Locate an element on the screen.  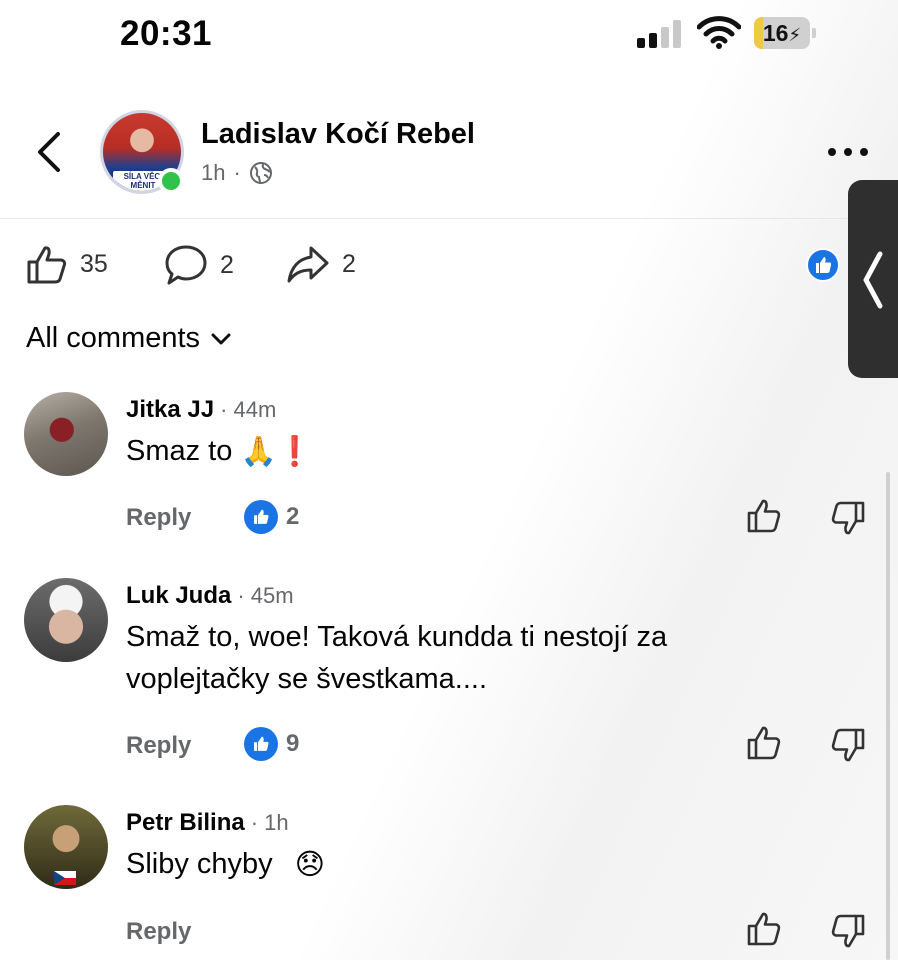
comment-author: Luk Juda · 45m is located at coordinates (210, 596).